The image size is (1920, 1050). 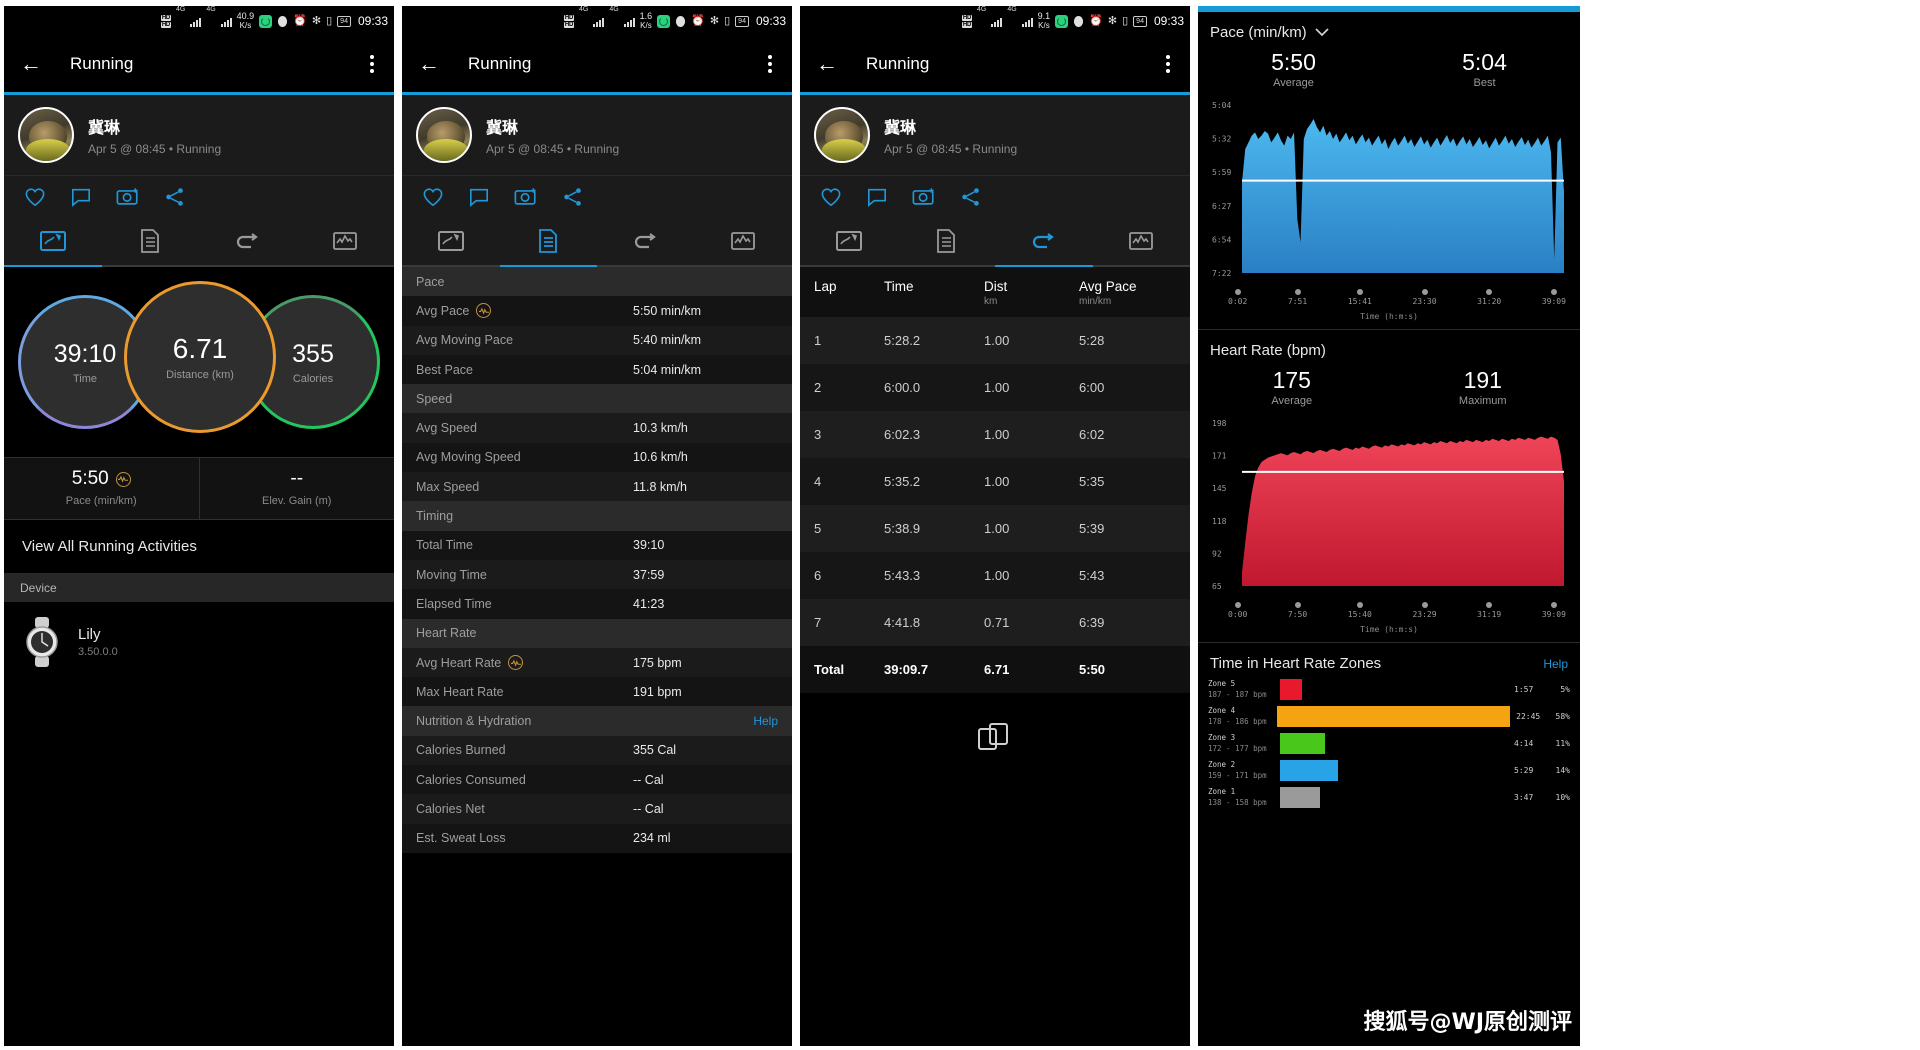 What do you see at coordinates (1389, 797) in the screenshot?
I see `hr-zone-row: Zone 1 138 - 158 bpm 3:47 10%` at bounding box center [1389, 797].